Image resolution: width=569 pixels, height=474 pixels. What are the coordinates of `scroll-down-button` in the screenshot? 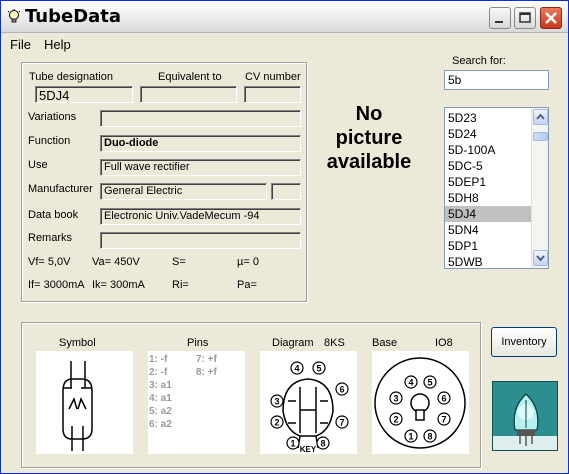 It's located at (540, 258).